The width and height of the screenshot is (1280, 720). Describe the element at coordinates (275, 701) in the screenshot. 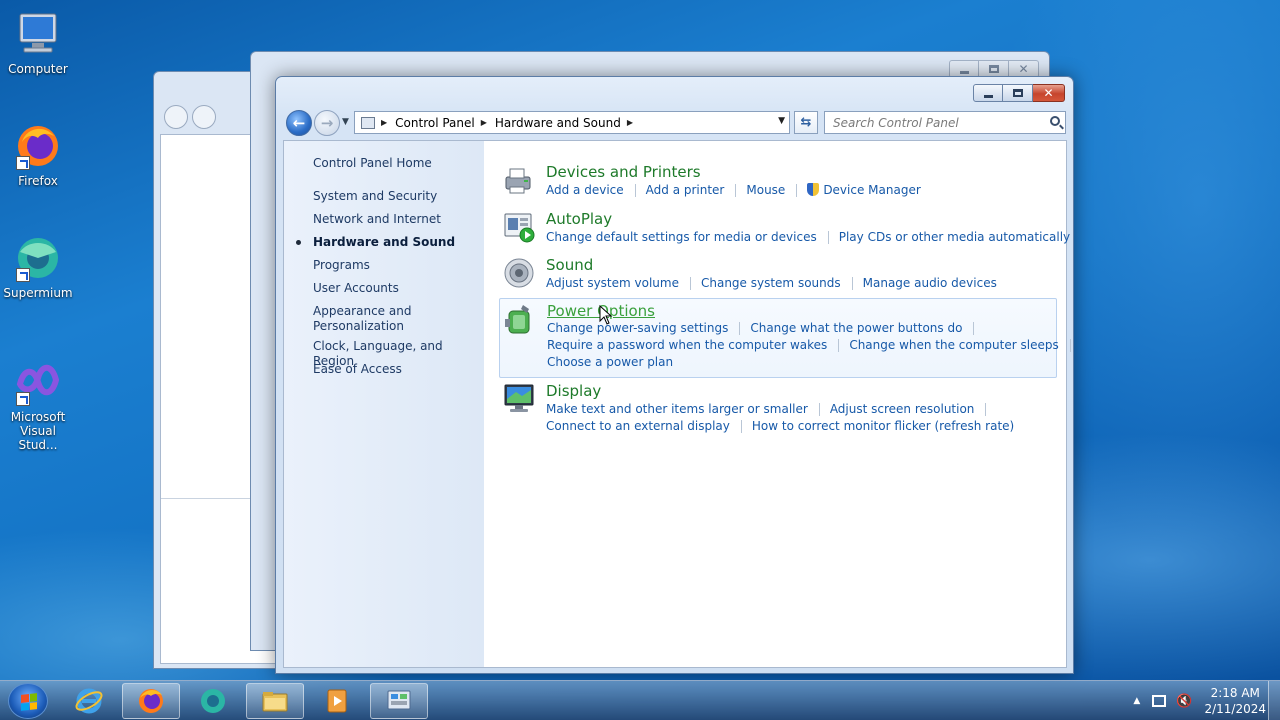

I see `taskbar-file-explorer` at that location.